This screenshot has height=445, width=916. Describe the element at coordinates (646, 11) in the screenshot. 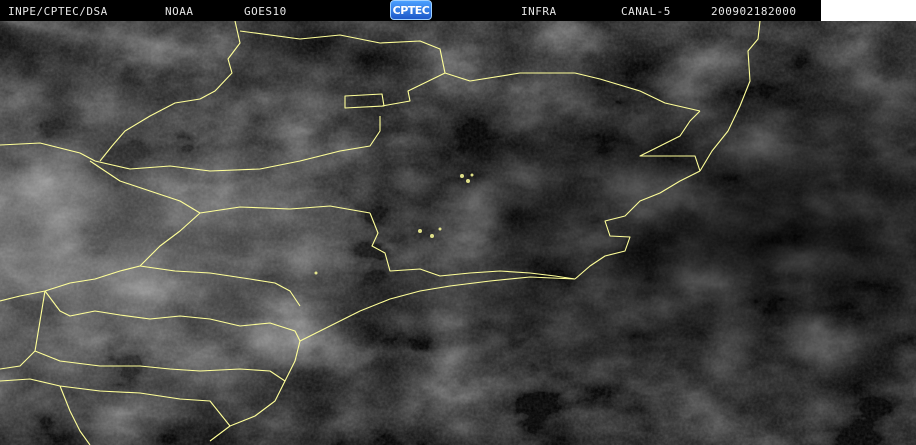

I see `channel-label: CANAL-5` at that location.